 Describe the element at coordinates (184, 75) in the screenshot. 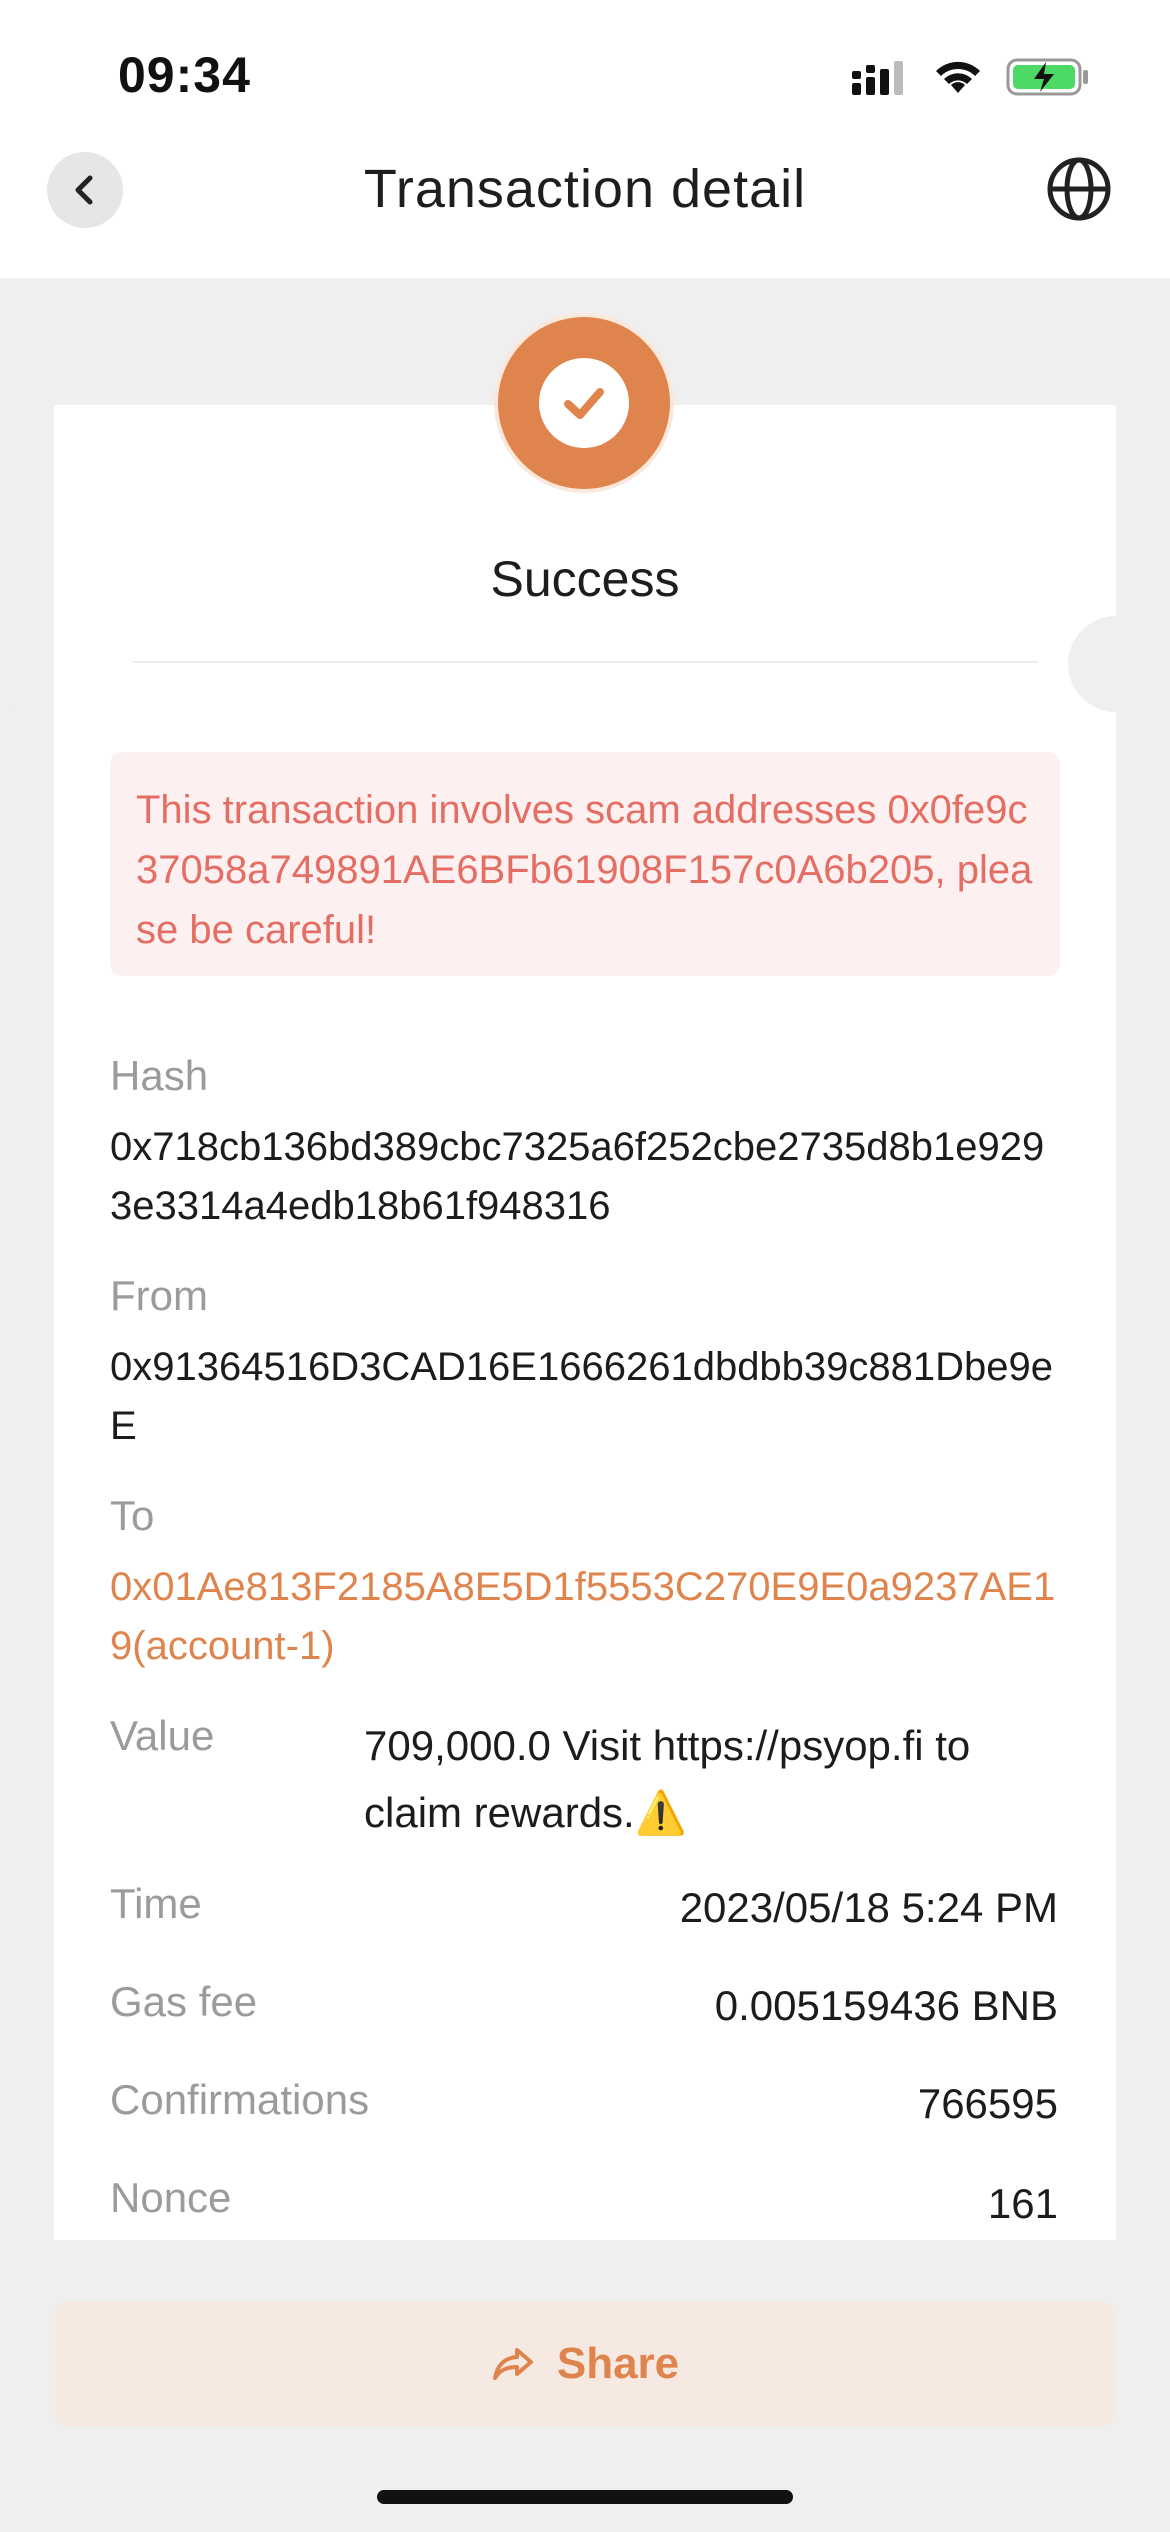

I see `status-time: 09:34` at that location.